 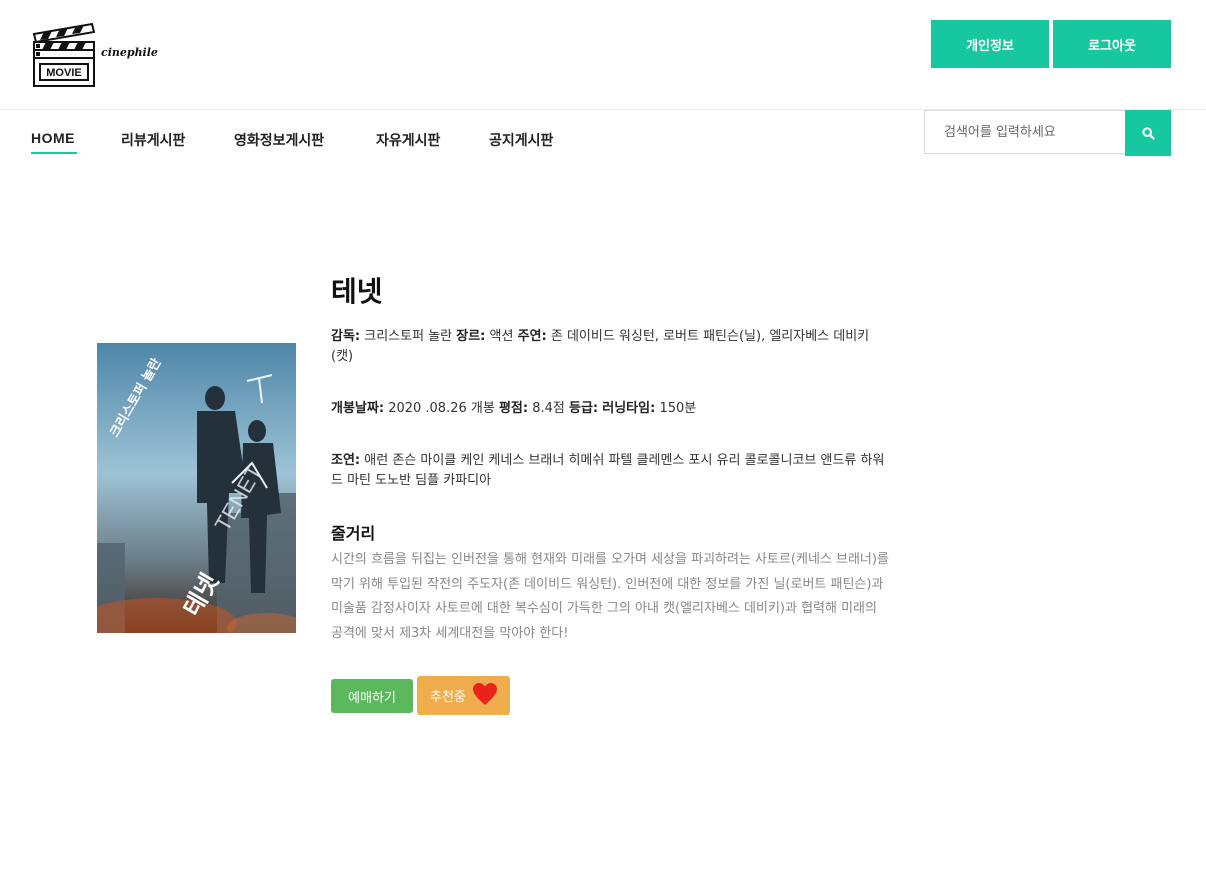 I want to click on search-button, so click(x=1148, y=133).